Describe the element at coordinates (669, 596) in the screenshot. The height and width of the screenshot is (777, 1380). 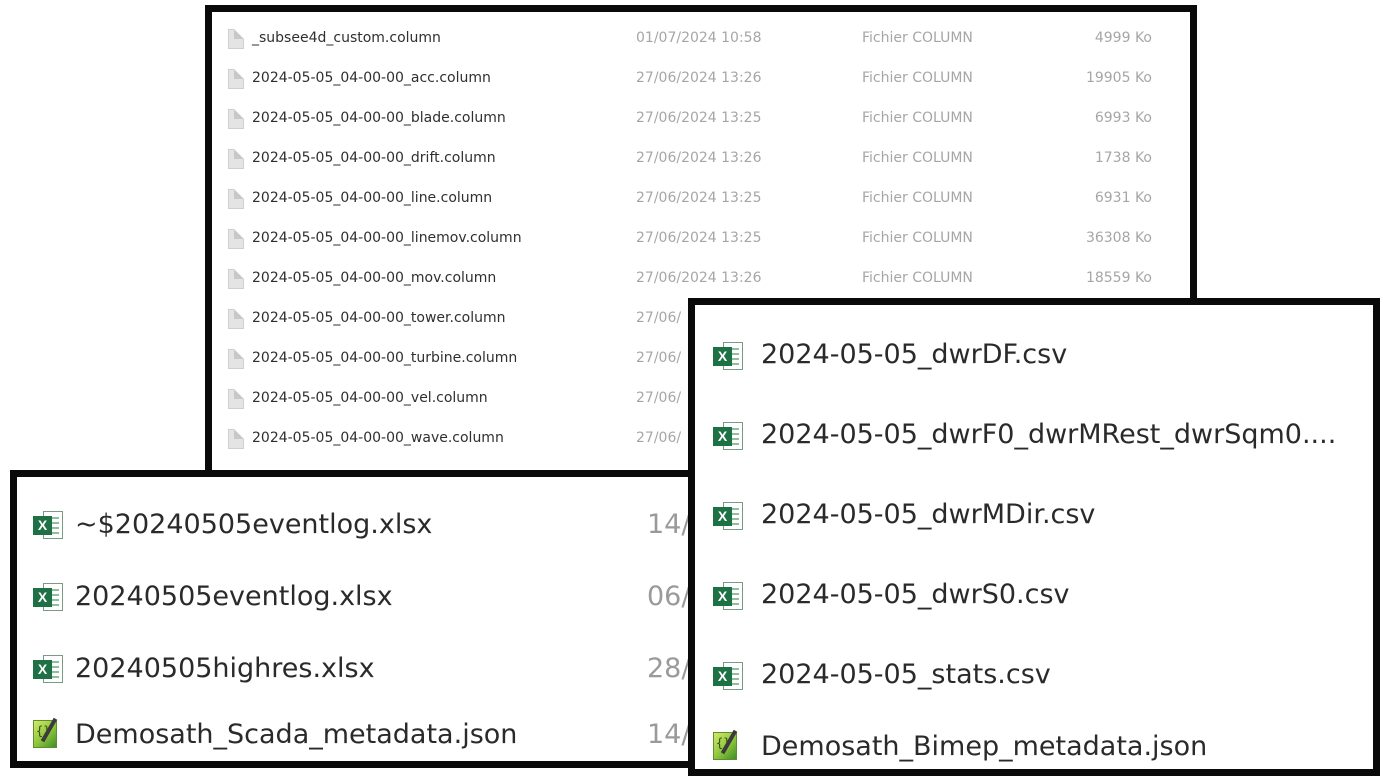
I see `file-date: 06/` at that location.